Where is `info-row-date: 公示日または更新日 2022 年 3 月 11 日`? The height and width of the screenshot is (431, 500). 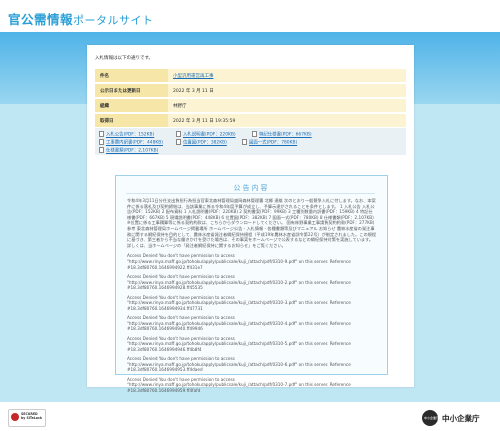
info-row-date: 公示日または更新日 2022 年 3 月 11 日 is located at coordinates (250, 91).